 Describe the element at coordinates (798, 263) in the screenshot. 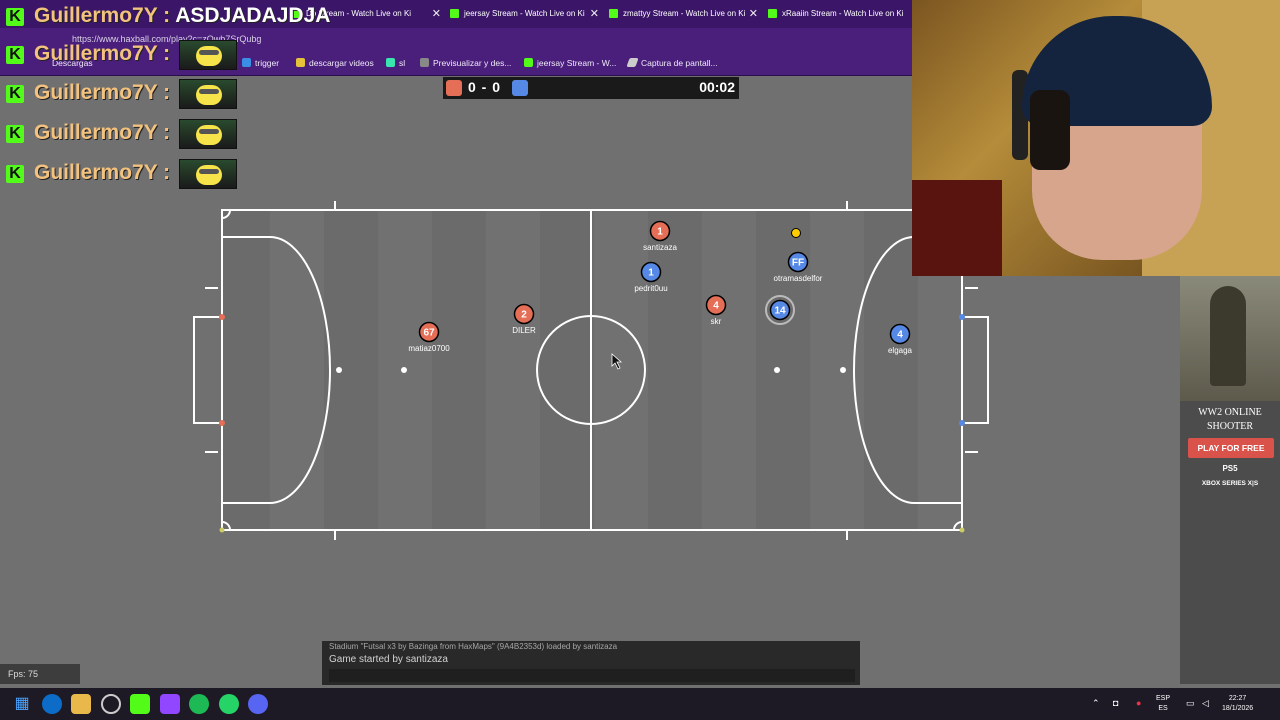

I see `player-number: FF` at that location.